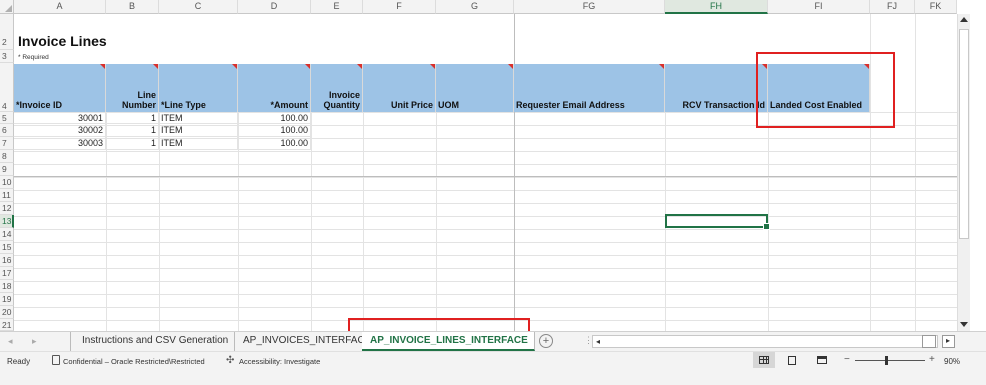  What do you see at coordinates (146, 95) in the screenshot?
I see `header-line-number-label-1: Line` at bounding box center [146, 95].